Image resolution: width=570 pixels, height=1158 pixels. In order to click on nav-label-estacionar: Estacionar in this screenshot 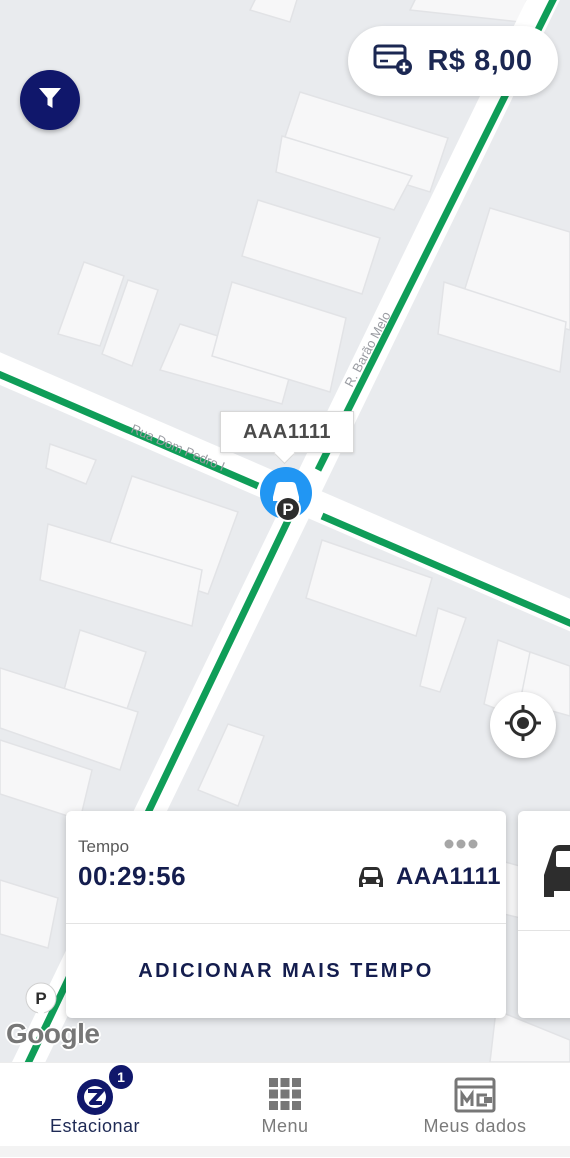, I will do `click(95, 1126)`.